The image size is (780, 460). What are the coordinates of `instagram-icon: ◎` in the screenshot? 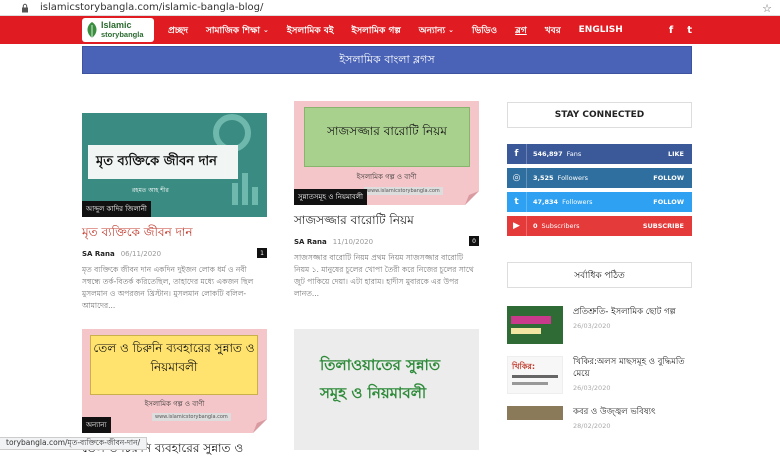 It's located at (517, 178).